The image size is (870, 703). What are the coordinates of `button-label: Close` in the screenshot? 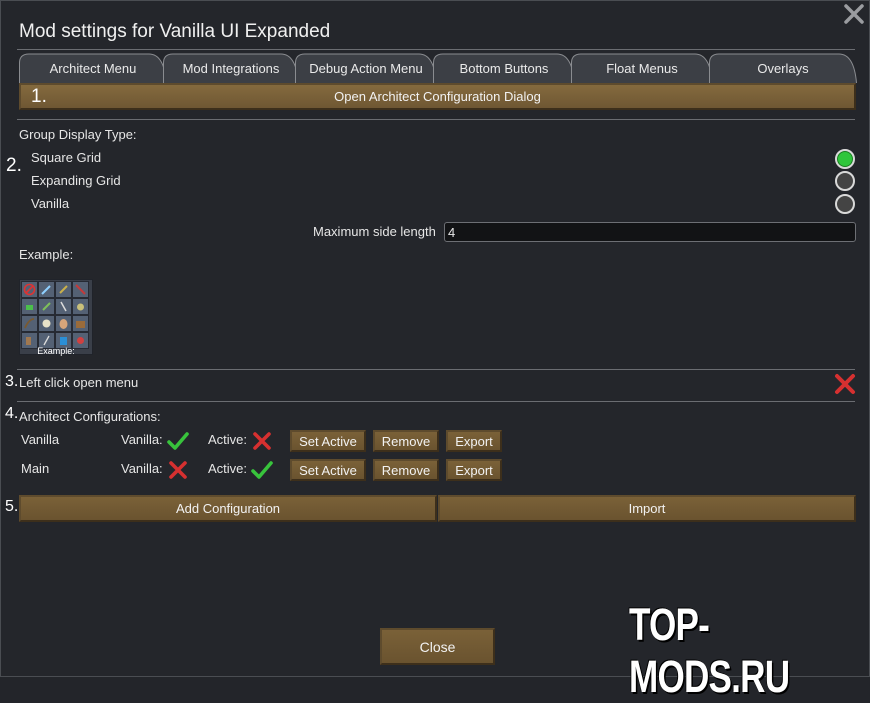 It's located at (437, 646).